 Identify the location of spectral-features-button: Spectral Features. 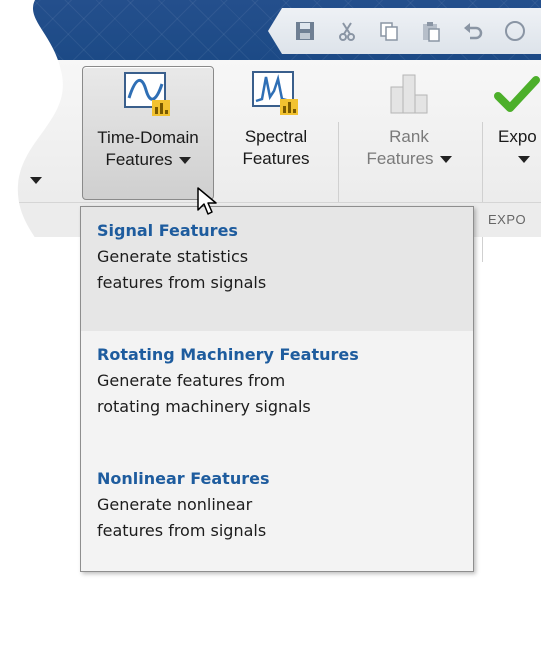
(276, 133).